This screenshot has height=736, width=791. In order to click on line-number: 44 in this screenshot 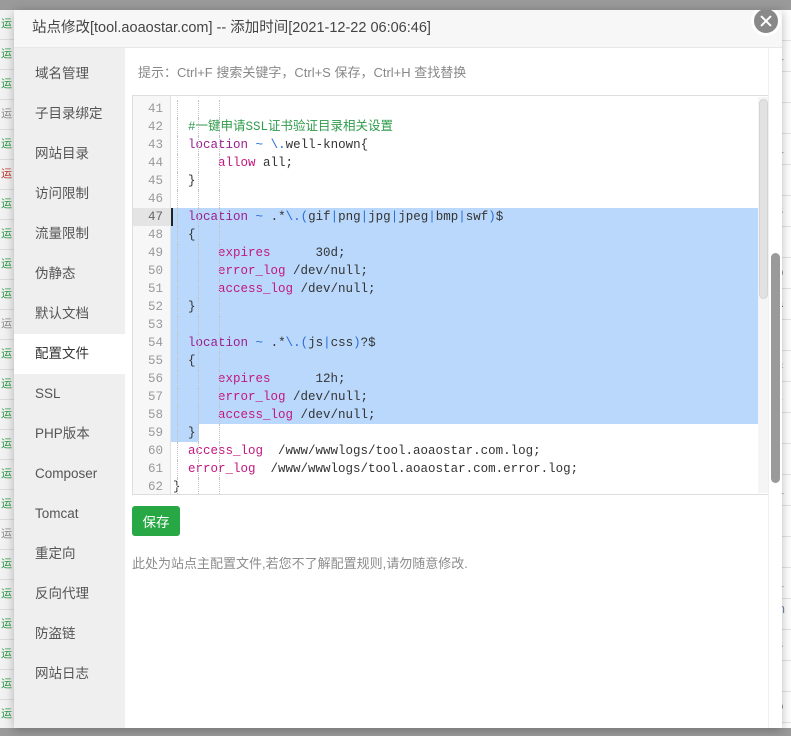, I will do `click(155, 163)`.